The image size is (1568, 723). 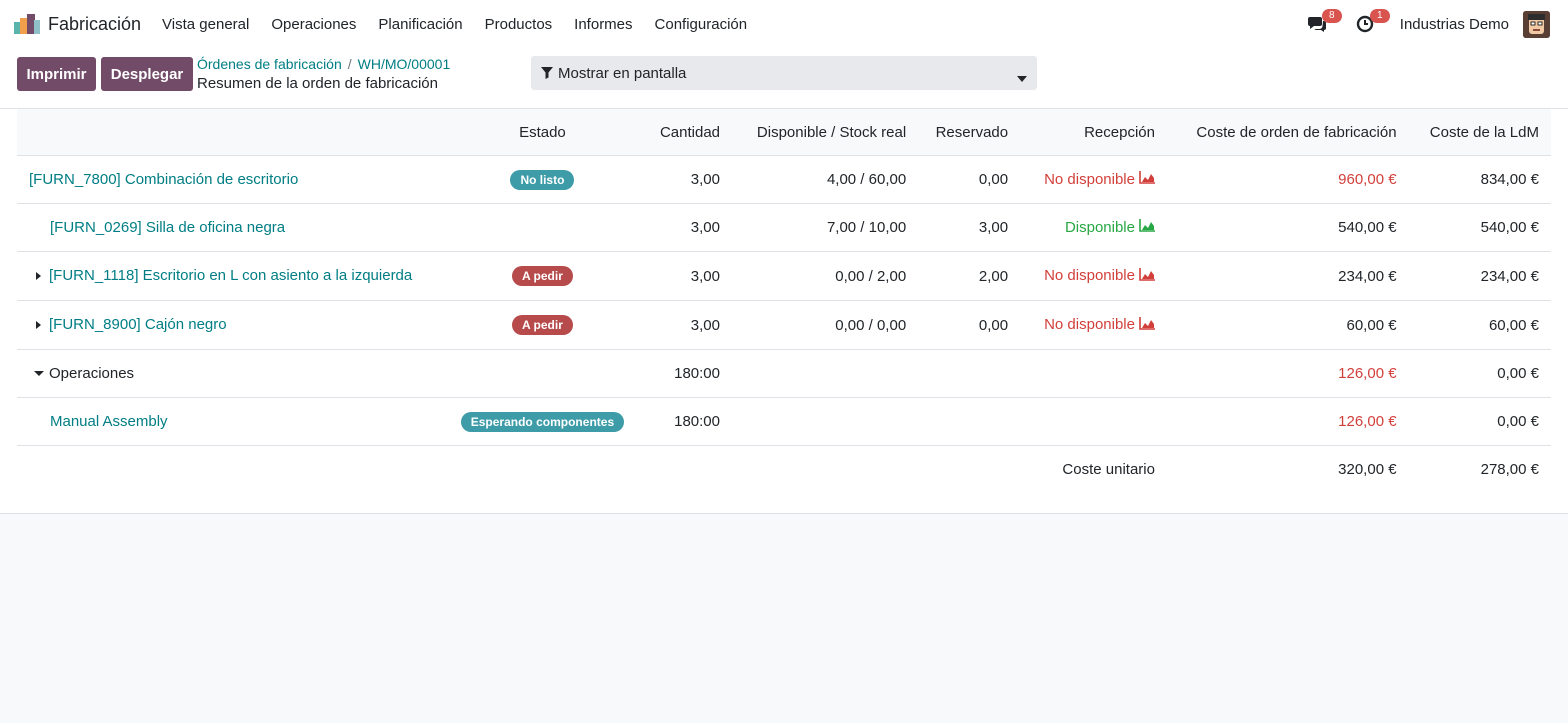 I want to click on page-title: Resumen de la orden de fabricación, so click(x=317, y=83).